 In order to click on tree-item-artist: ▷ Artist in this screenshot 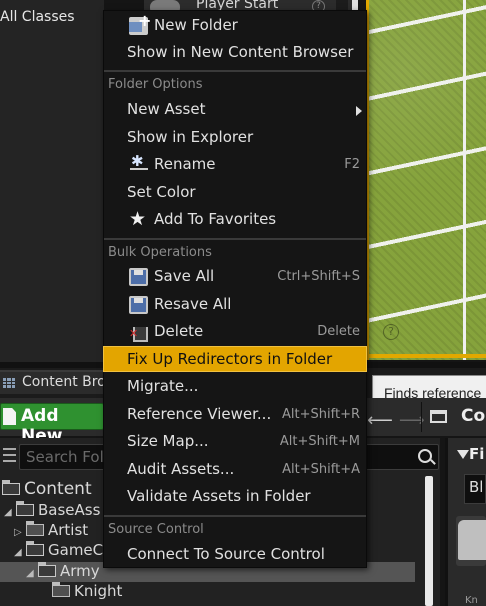, I will do `click(51, 531)`.